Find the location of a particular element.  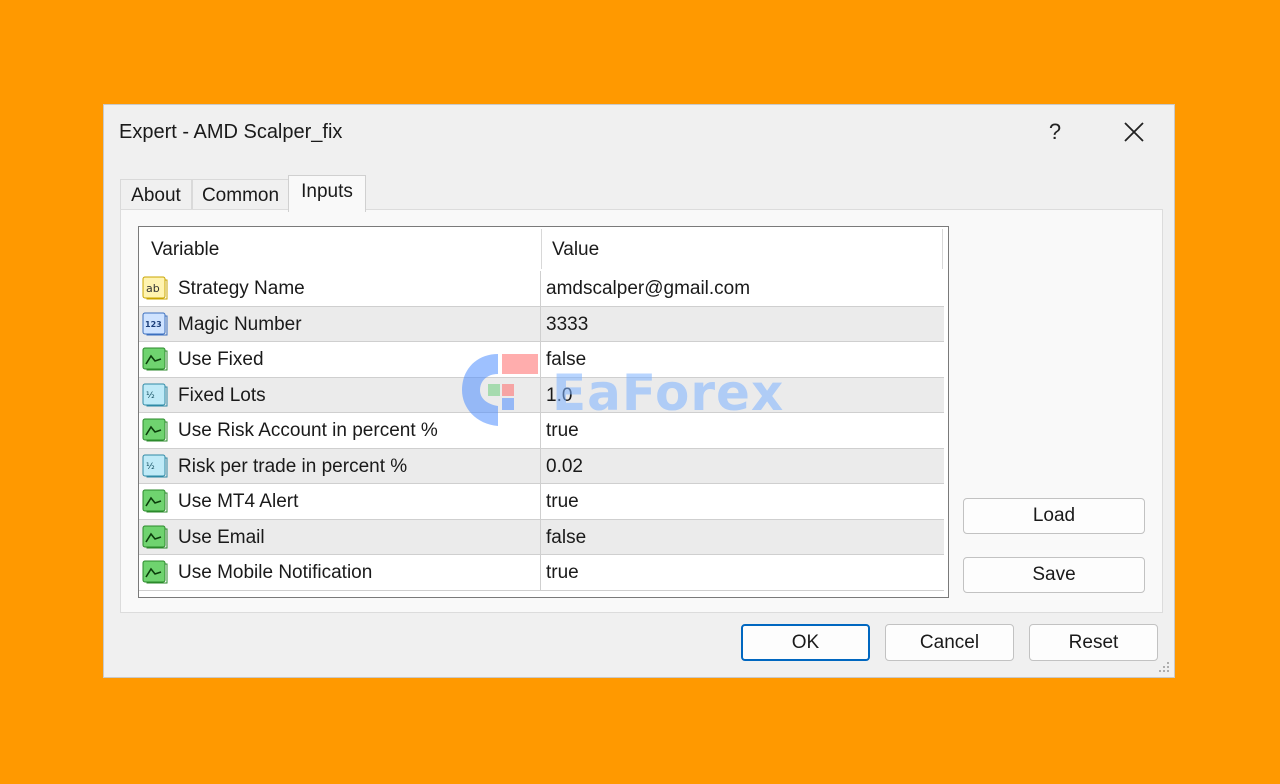

variable-name: Magic Number is located at coordinates (240, 324).